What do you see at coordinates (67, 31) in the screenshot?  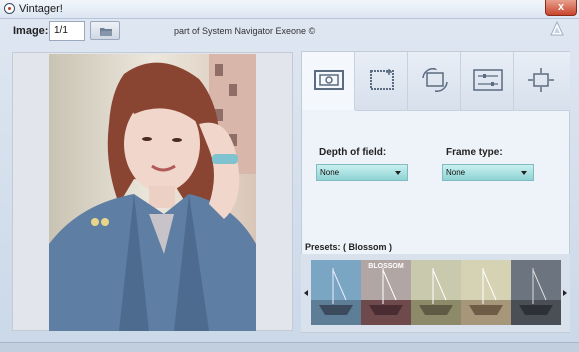 I see `image-index-field: 1/1` at bounding box center [67, 31].